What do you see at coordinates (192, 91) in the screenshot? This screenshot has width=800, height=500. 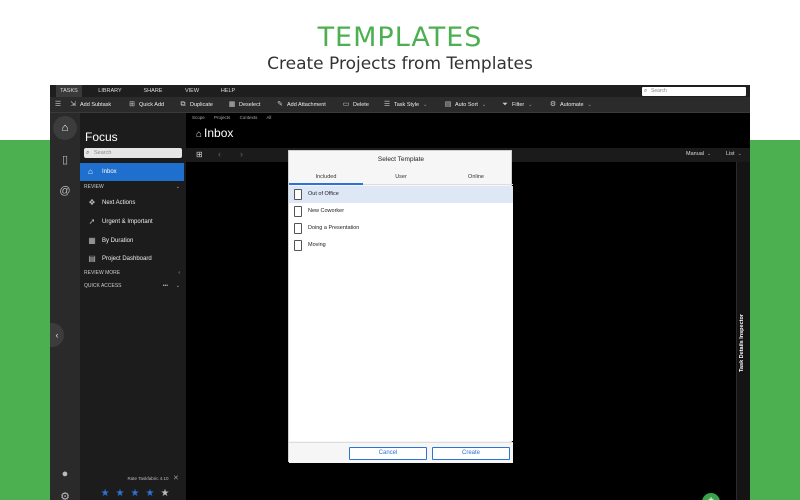 I see `menu-view: VIEW` at bounding box center [192, 91].